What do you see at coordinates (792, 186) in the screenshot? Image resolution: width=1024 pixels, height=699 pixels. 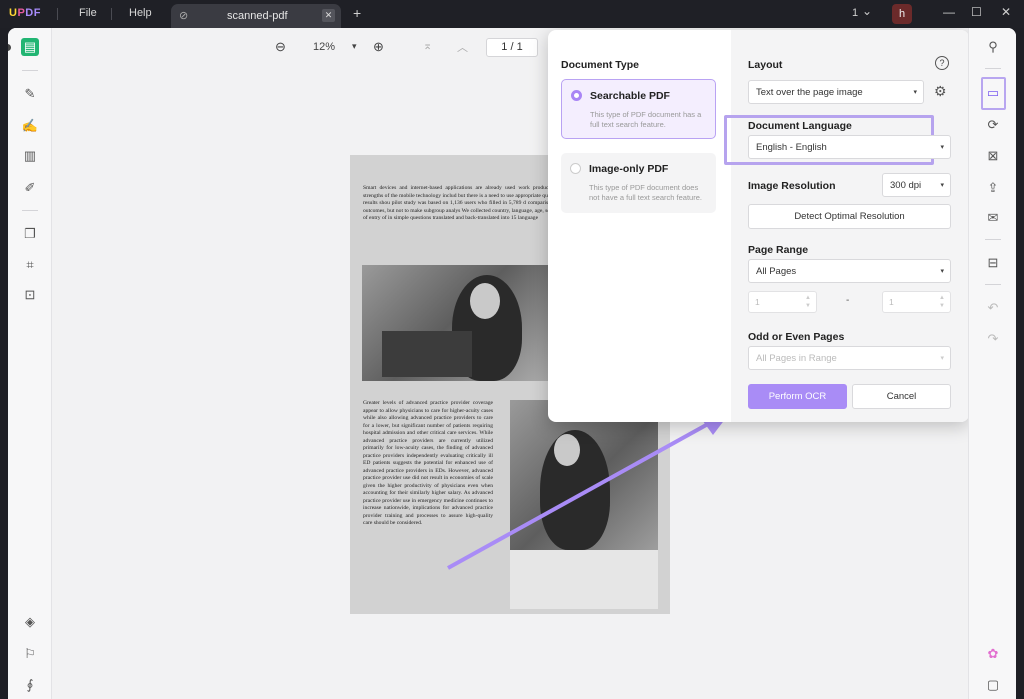 I see `image-resolution-label: Image Resolution` at bounding box center [792, 186].